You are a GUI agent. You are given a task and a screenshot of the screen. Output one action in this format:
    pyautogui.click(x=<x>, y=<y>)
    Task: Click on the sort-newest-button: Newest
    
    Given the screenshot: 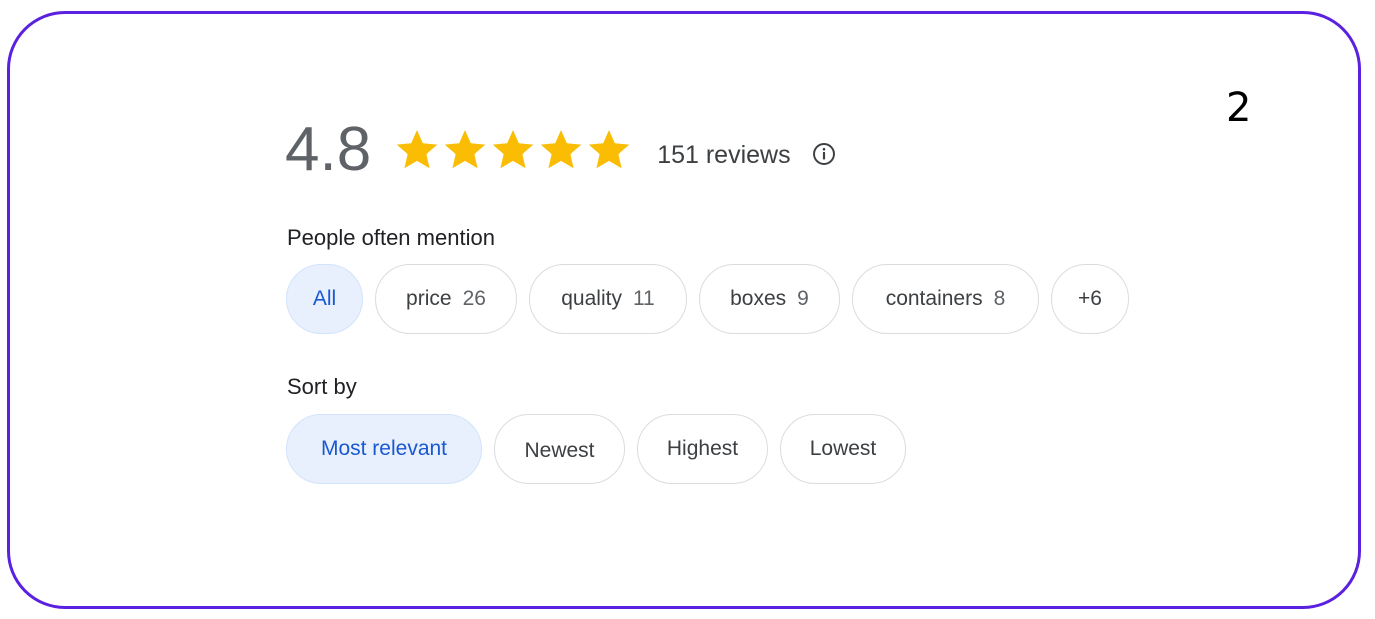 What is the action you would take?
    pyautogui.click(x=559, y=449)
    